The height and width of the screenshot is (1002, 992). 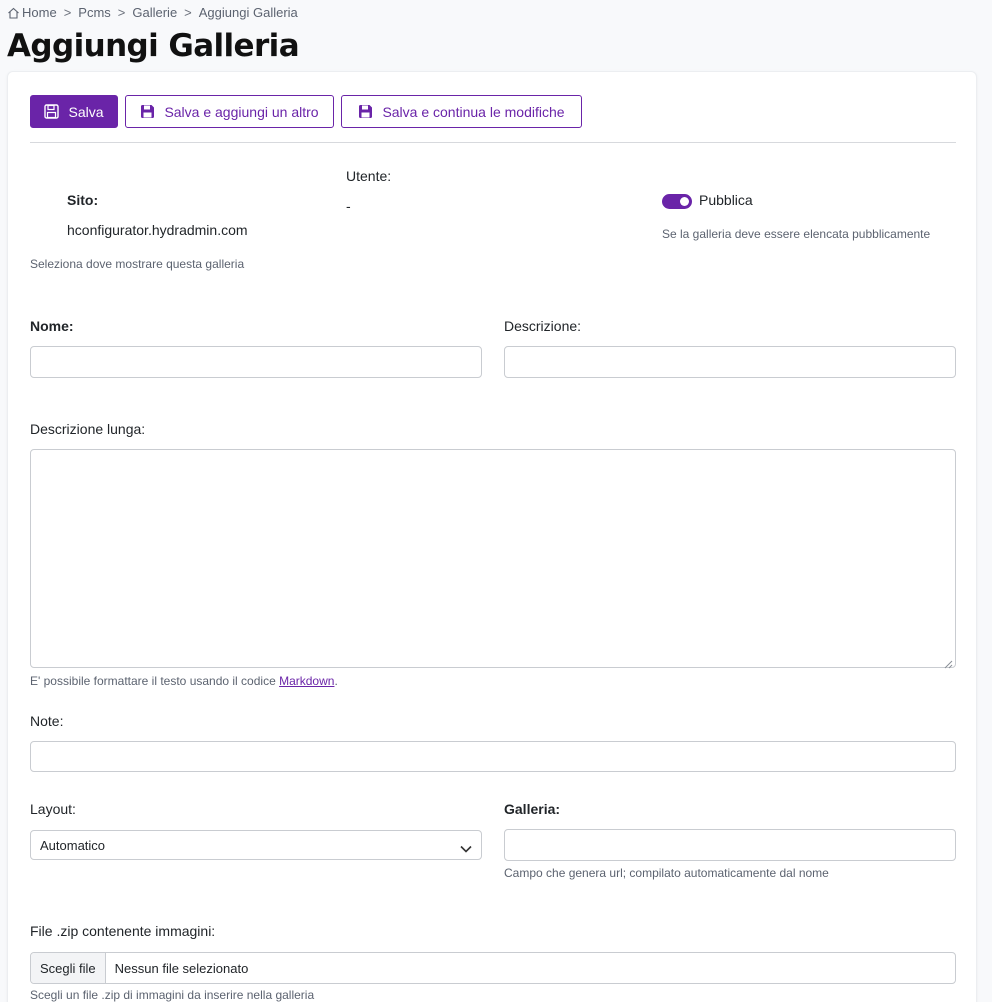 What do you see at coordinates (248, 12) in the screenshot?
I see `breadcrumb-current: Aggiungi Galleria` at bounding box center [248, 12].